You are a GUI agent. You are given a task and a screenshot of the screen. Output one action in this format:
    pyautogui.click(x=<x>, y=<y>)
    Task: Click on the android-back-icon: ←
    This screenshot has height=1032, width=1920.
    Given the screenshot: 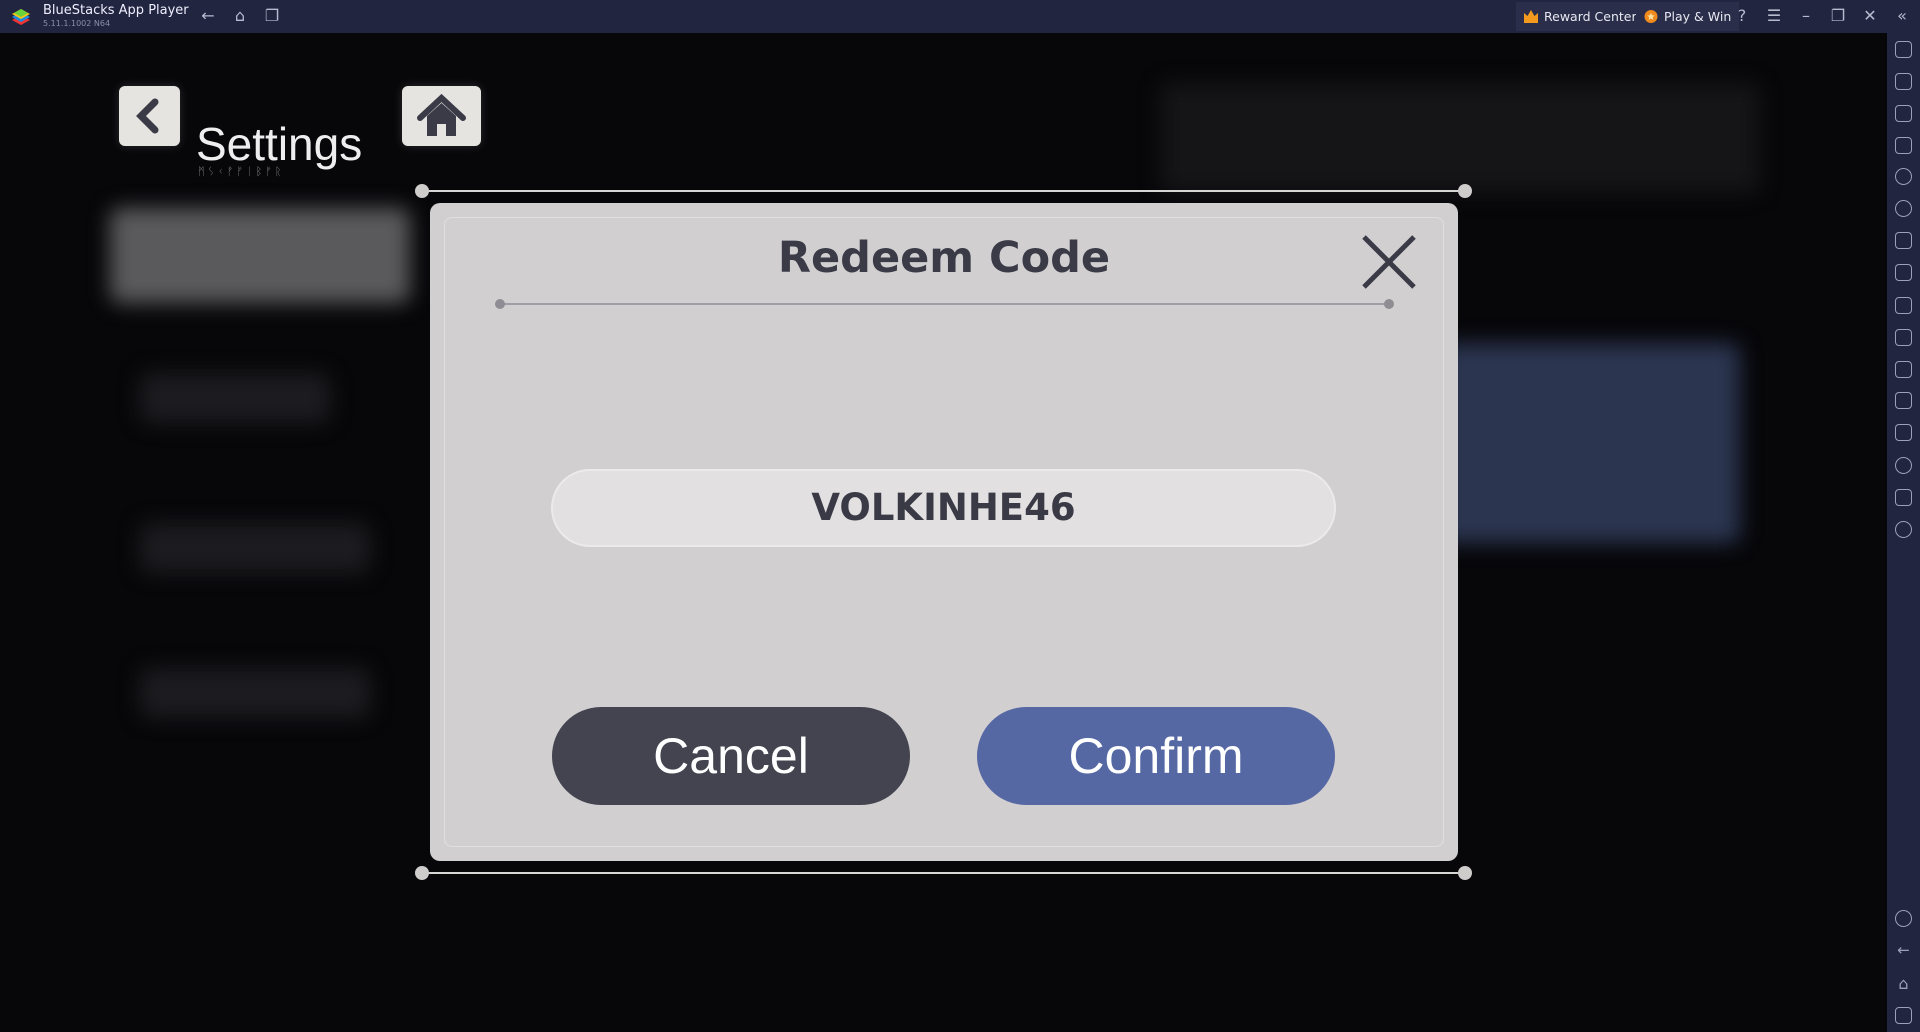 What is the action you would take?
    pyautogui.click(x=1903, y=950)
    